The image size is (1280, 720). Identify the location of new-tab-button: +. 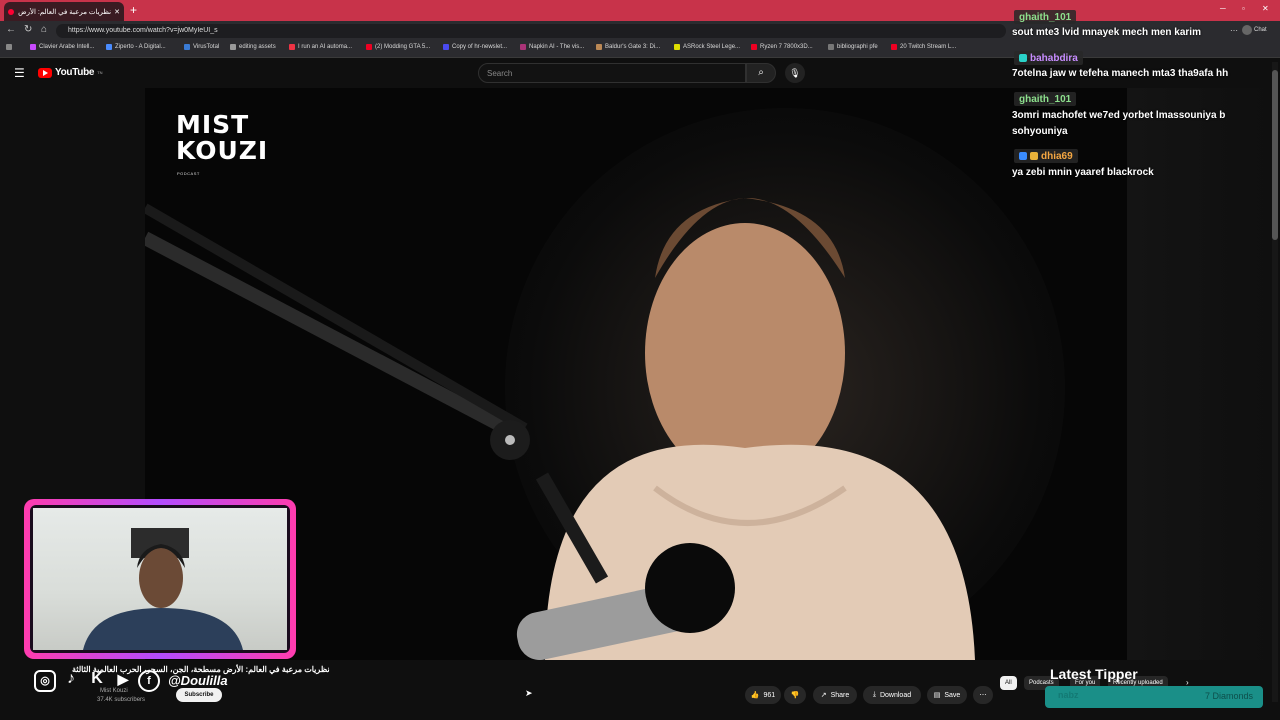
(133, 10).